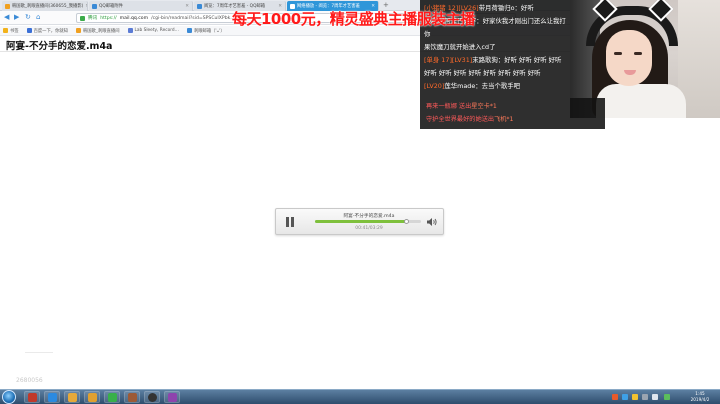  I want to click on promo-banner: 每天1000元，精灵盛典主播服装主播, so click(353, 19).